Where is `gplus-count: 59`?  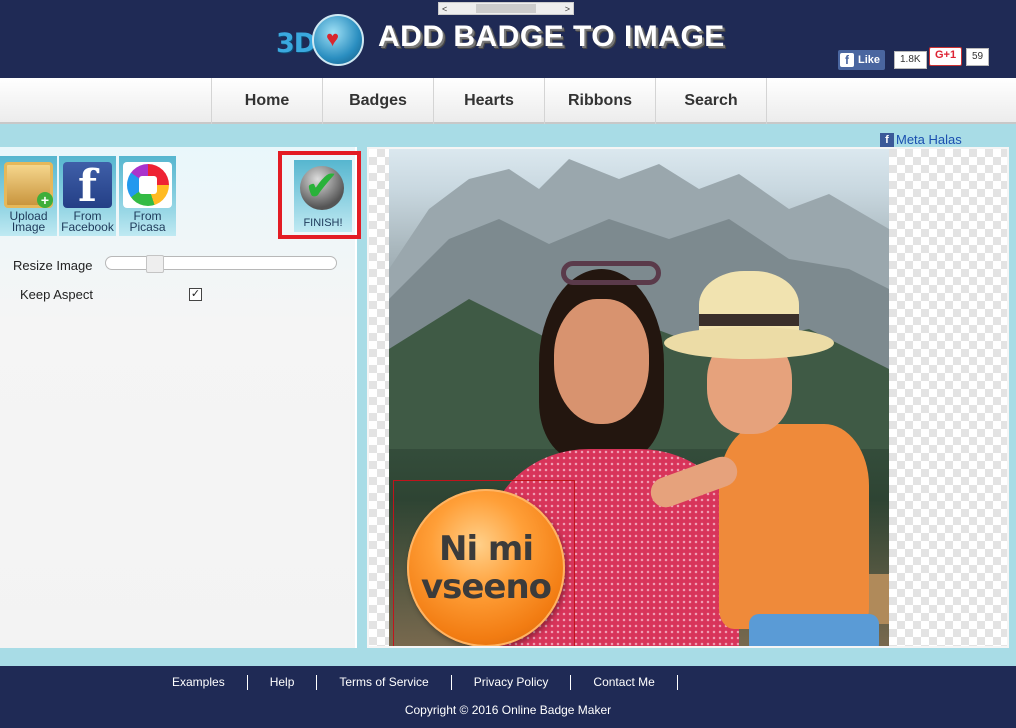
gplus-count: 59 is located at coordinates (978, 57).